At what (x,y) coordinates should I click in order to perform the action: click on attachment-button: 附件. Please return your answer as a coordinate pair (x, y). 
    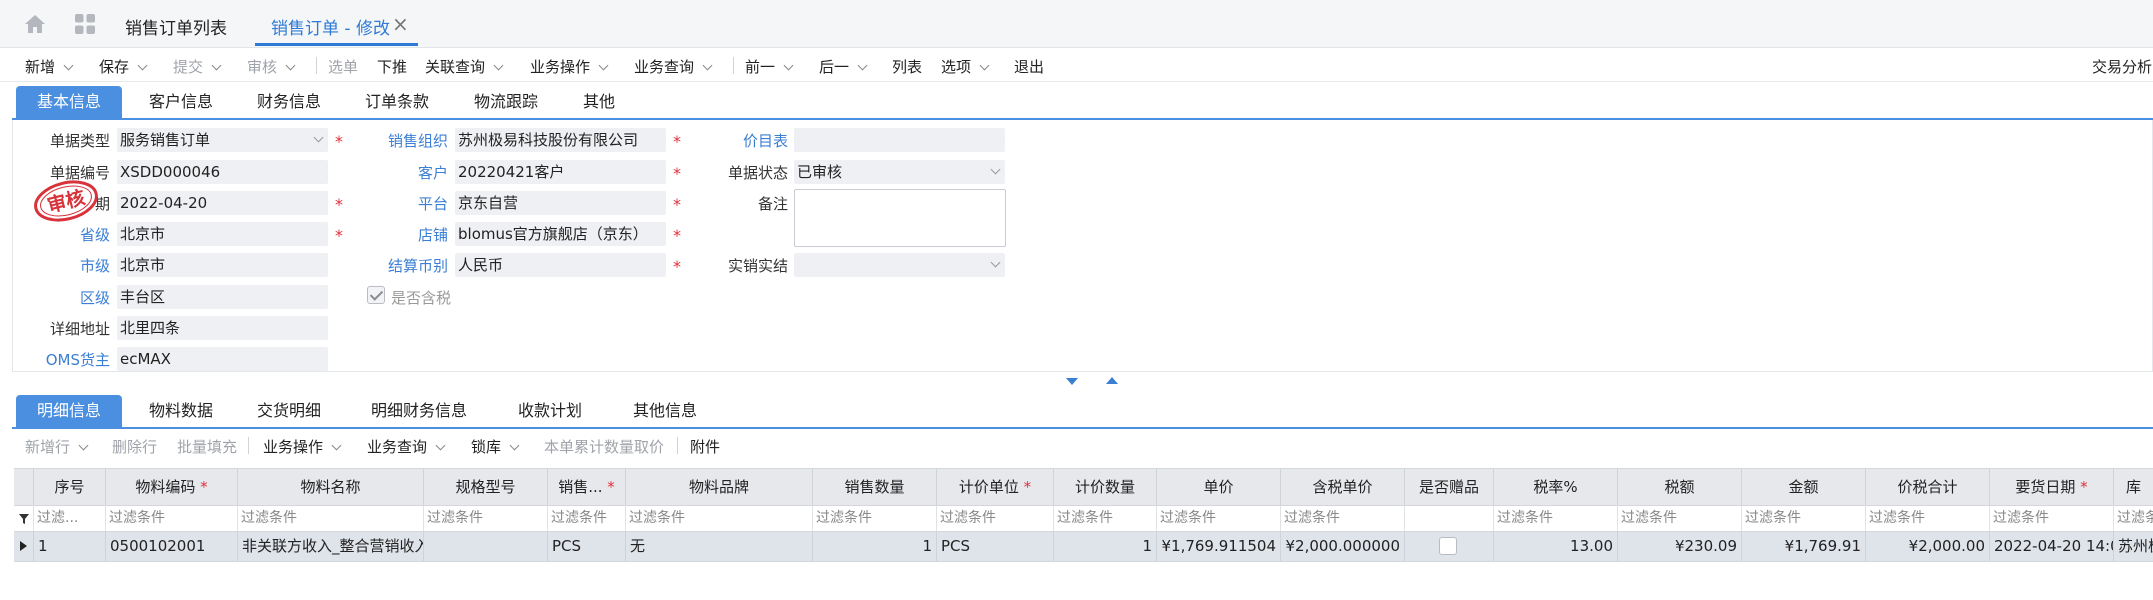
    Looking at the image, I should click on (705, 446).